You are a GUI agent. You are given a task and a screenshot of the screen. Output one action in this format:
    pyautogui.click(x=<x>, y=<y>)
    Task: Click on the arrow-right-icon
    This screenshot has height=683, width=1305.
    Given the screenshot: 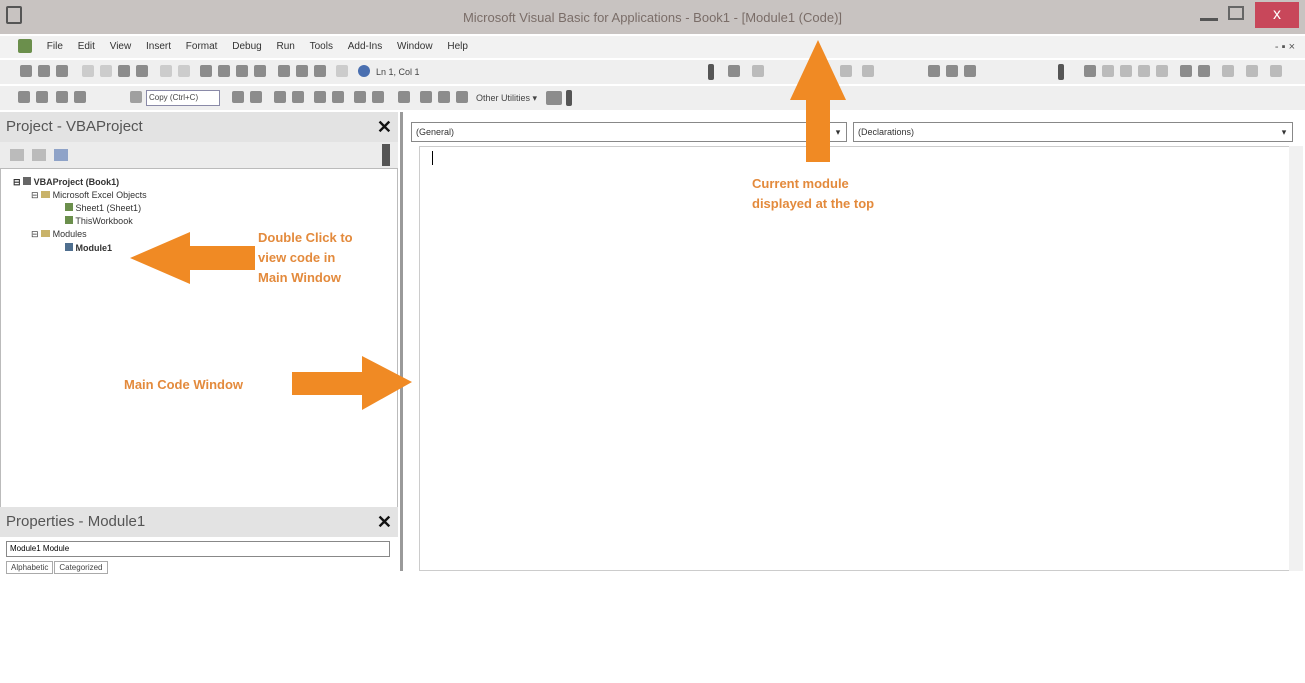 What is the action you would take?
    pyautogui.click(x=352, y=383)
    